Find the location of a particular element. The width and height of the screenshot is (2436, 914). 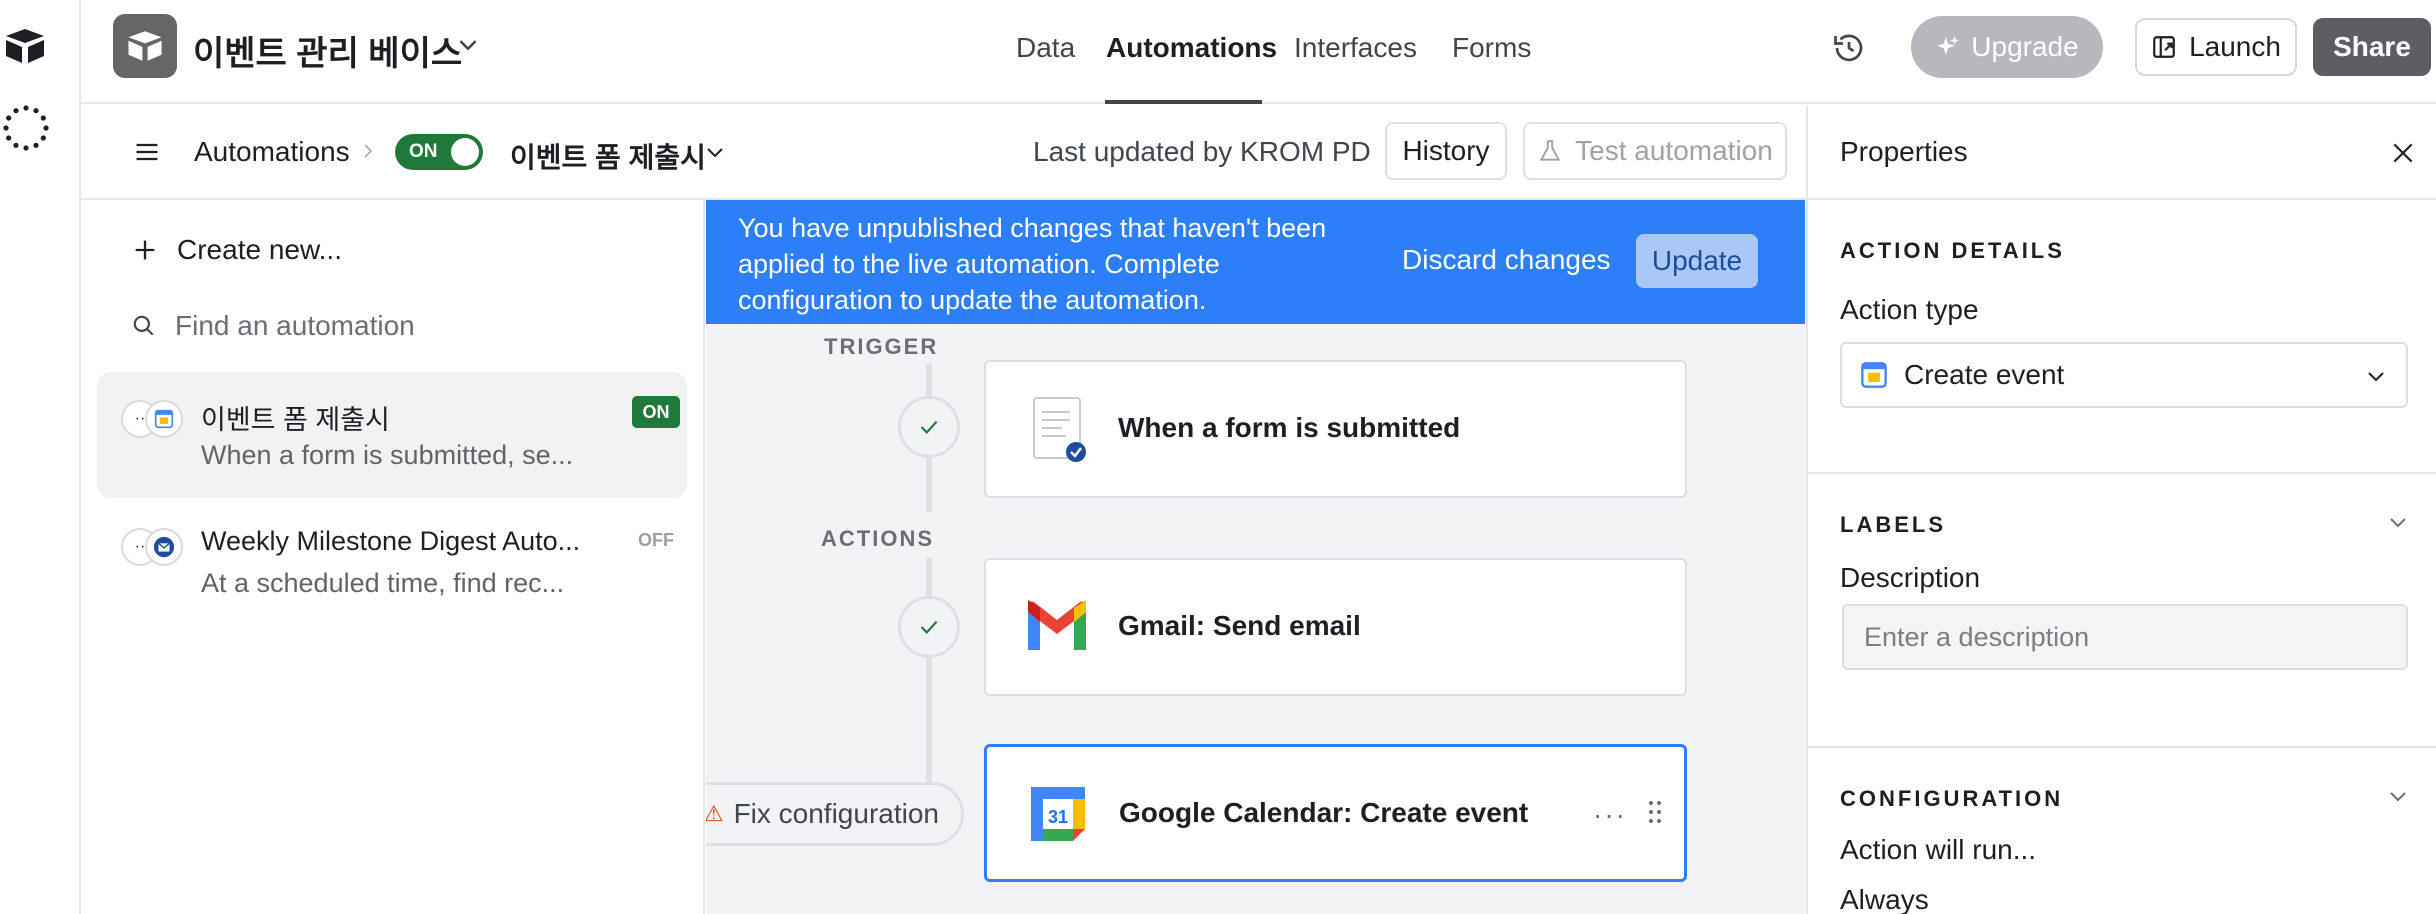

base-icon is located at coordinates (145, 46).